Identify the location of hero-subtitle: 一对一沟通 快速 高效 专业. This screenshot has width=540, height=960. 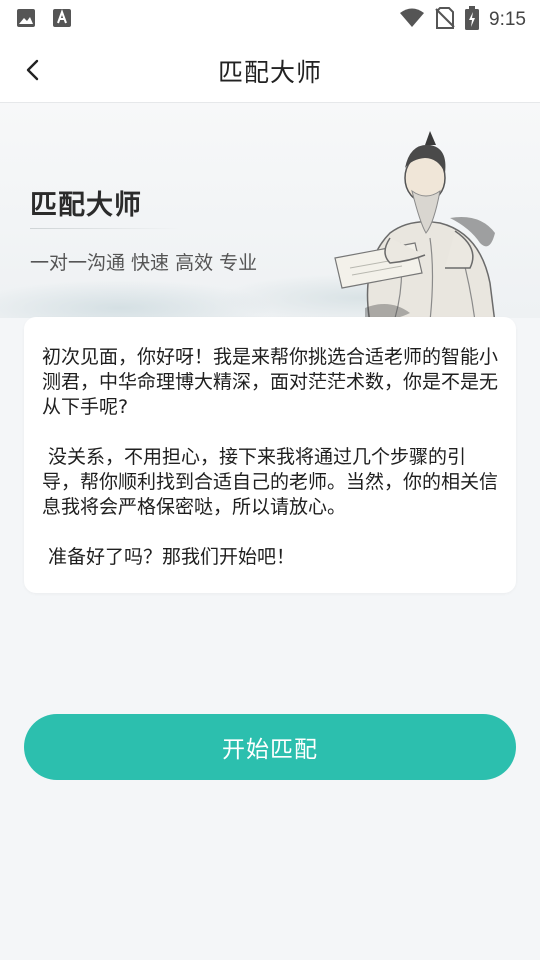
(144, 263).